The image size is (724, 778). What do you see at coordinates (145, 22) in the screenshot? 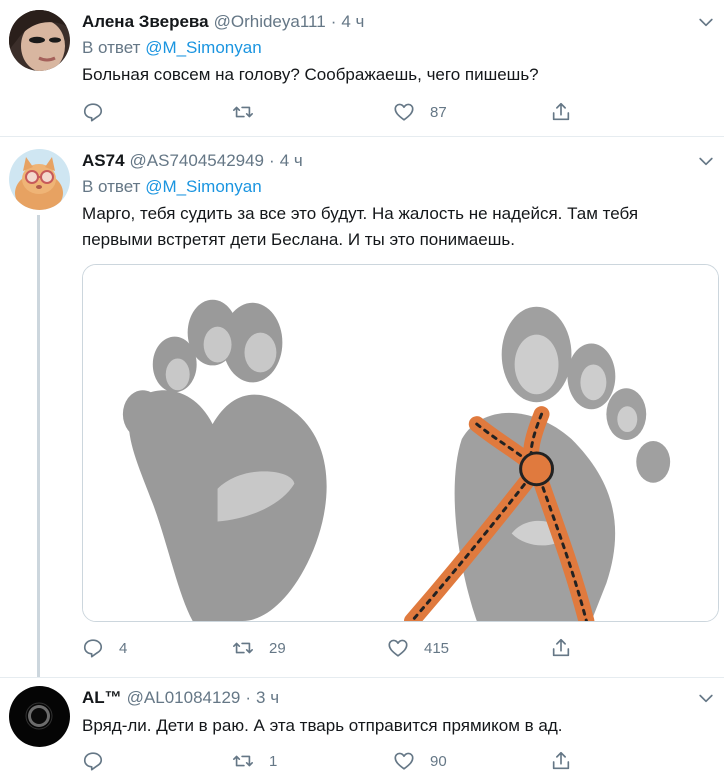
I see `user-name: Алена Зверева` at bounding box center [145, 22].